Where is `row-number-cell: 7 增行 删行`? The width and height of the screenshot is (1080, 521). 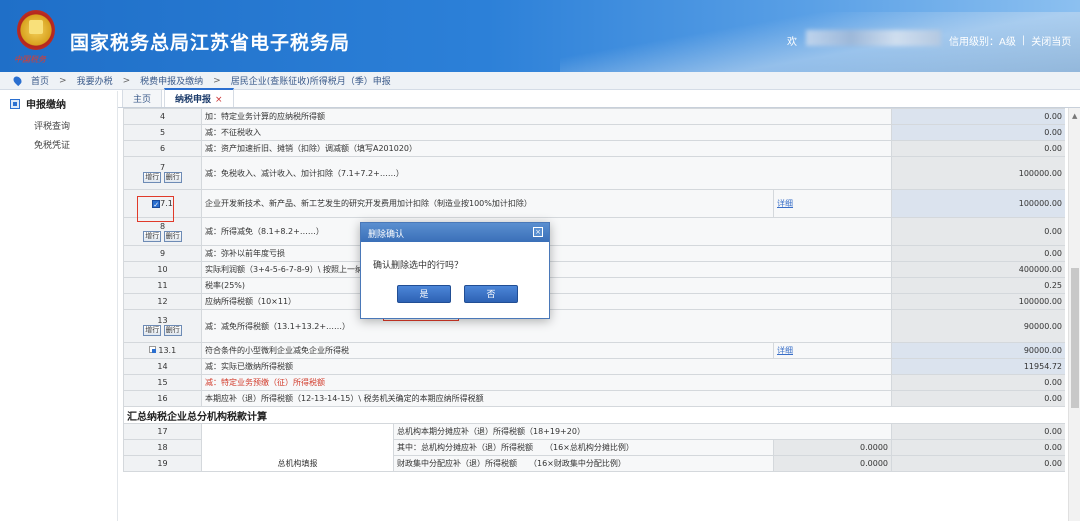
row-number-cell: 7 增行 删行 is located at coordinates (162, 173).